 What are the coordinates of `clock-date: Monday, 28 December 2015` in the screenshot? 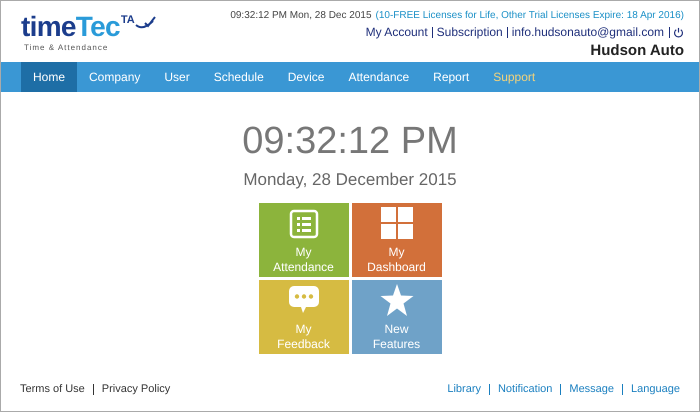 It's located at (350, 179).